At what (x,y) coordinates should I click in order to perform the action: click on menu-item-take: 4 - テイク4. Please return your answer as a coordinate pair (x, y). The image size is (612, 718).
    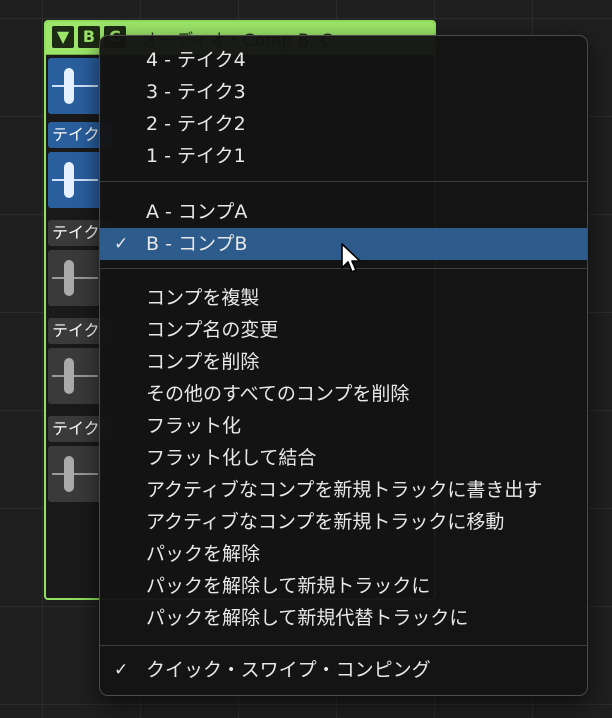
    Looking at the image, I should click on (343, 60).